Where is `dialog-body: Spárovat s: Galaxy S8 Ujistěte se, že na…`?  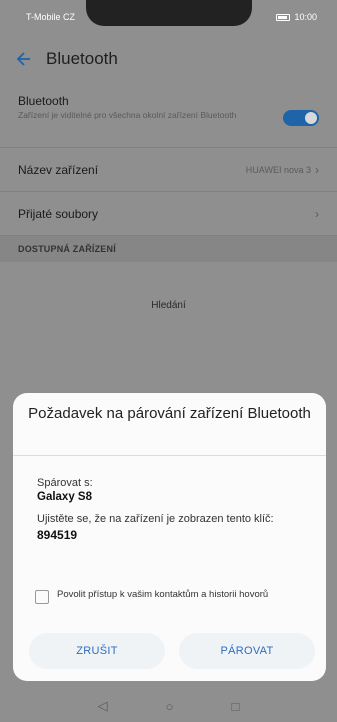
dialog-body: Spárovat s: Galaxy S8 Ujistěte se, že na… is located at coordinates (172, 509).